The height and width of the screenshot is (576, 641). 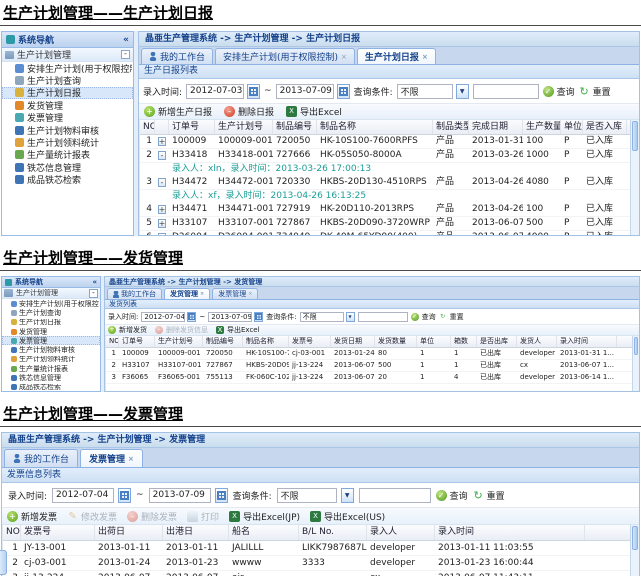 What do you see at coordinates (401, 532) in the screenshot?
I see `column-header: 录入人` at bounding box center [401, 532].